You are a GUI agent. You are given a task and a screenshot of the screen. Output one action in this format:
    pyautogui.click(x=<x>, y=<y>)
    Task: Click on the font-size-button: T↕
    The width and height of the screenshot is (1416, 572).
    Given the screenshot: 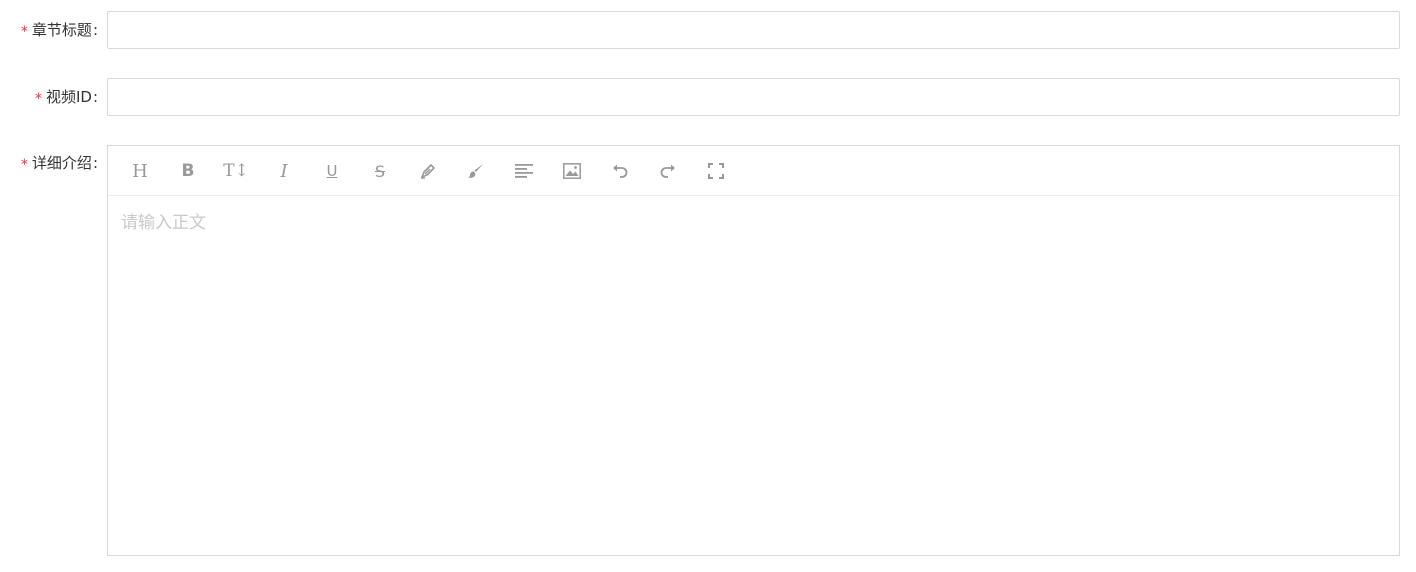 What is the action you would take?
    pyautogui.click(x=236, y=171)
    